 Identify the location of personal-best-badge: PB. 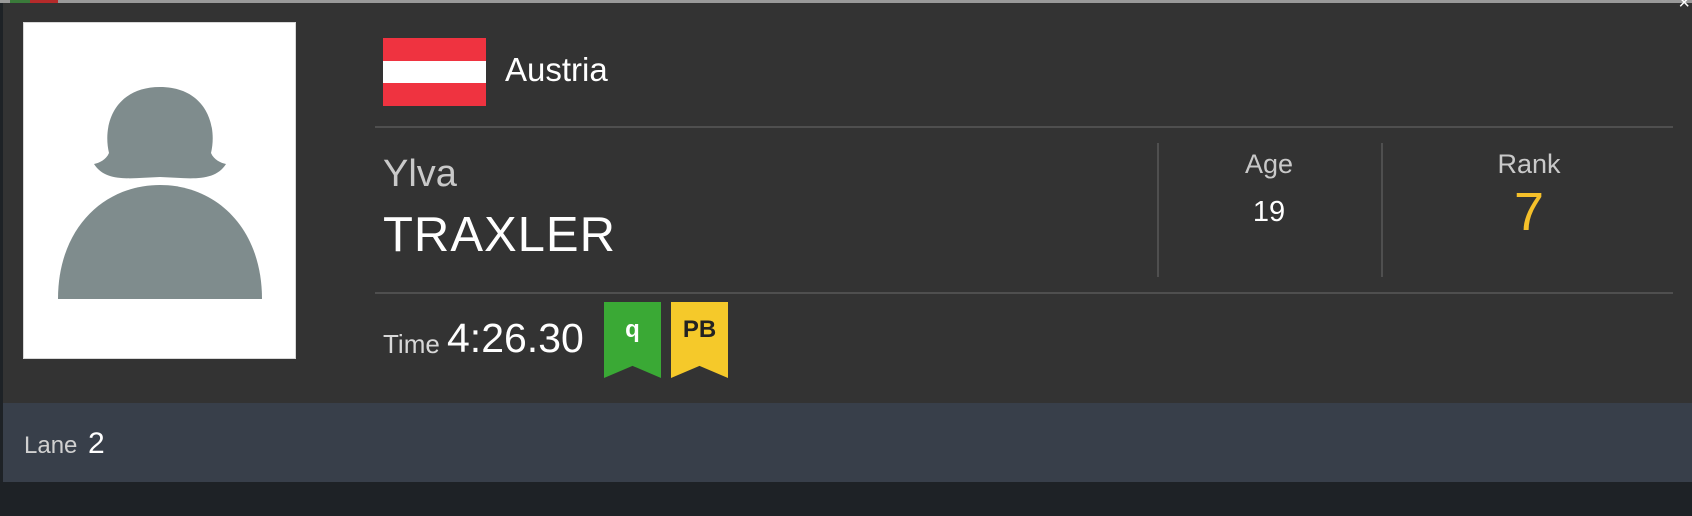
(699, 340).